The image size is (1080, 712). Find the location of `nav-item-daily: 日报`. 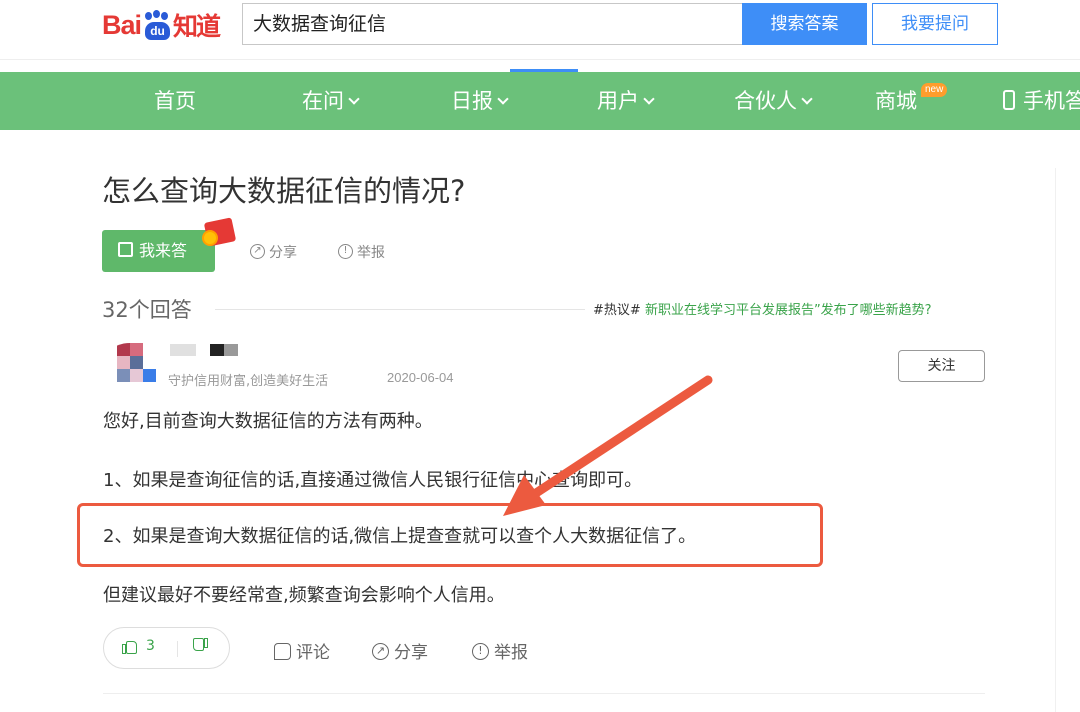

nav-item-daily: 日报 is located at coordinates (480, 101).